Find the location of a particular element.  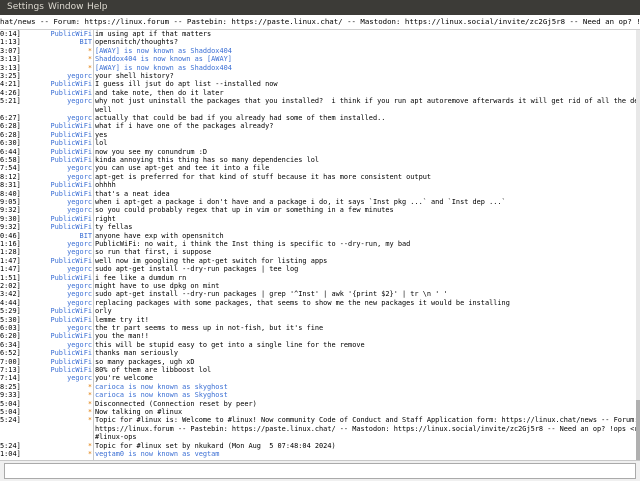

message-text: lol is located at coordinates (101, 143).